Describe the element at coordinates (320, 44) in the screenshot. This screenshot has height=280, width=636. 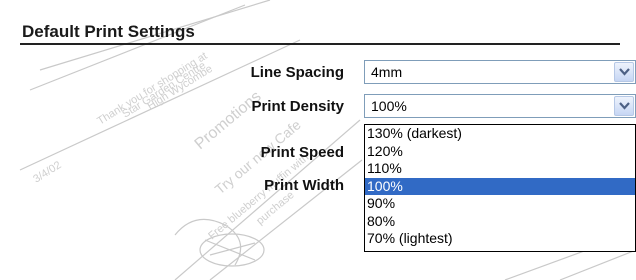
I see `title-divider` at that location.